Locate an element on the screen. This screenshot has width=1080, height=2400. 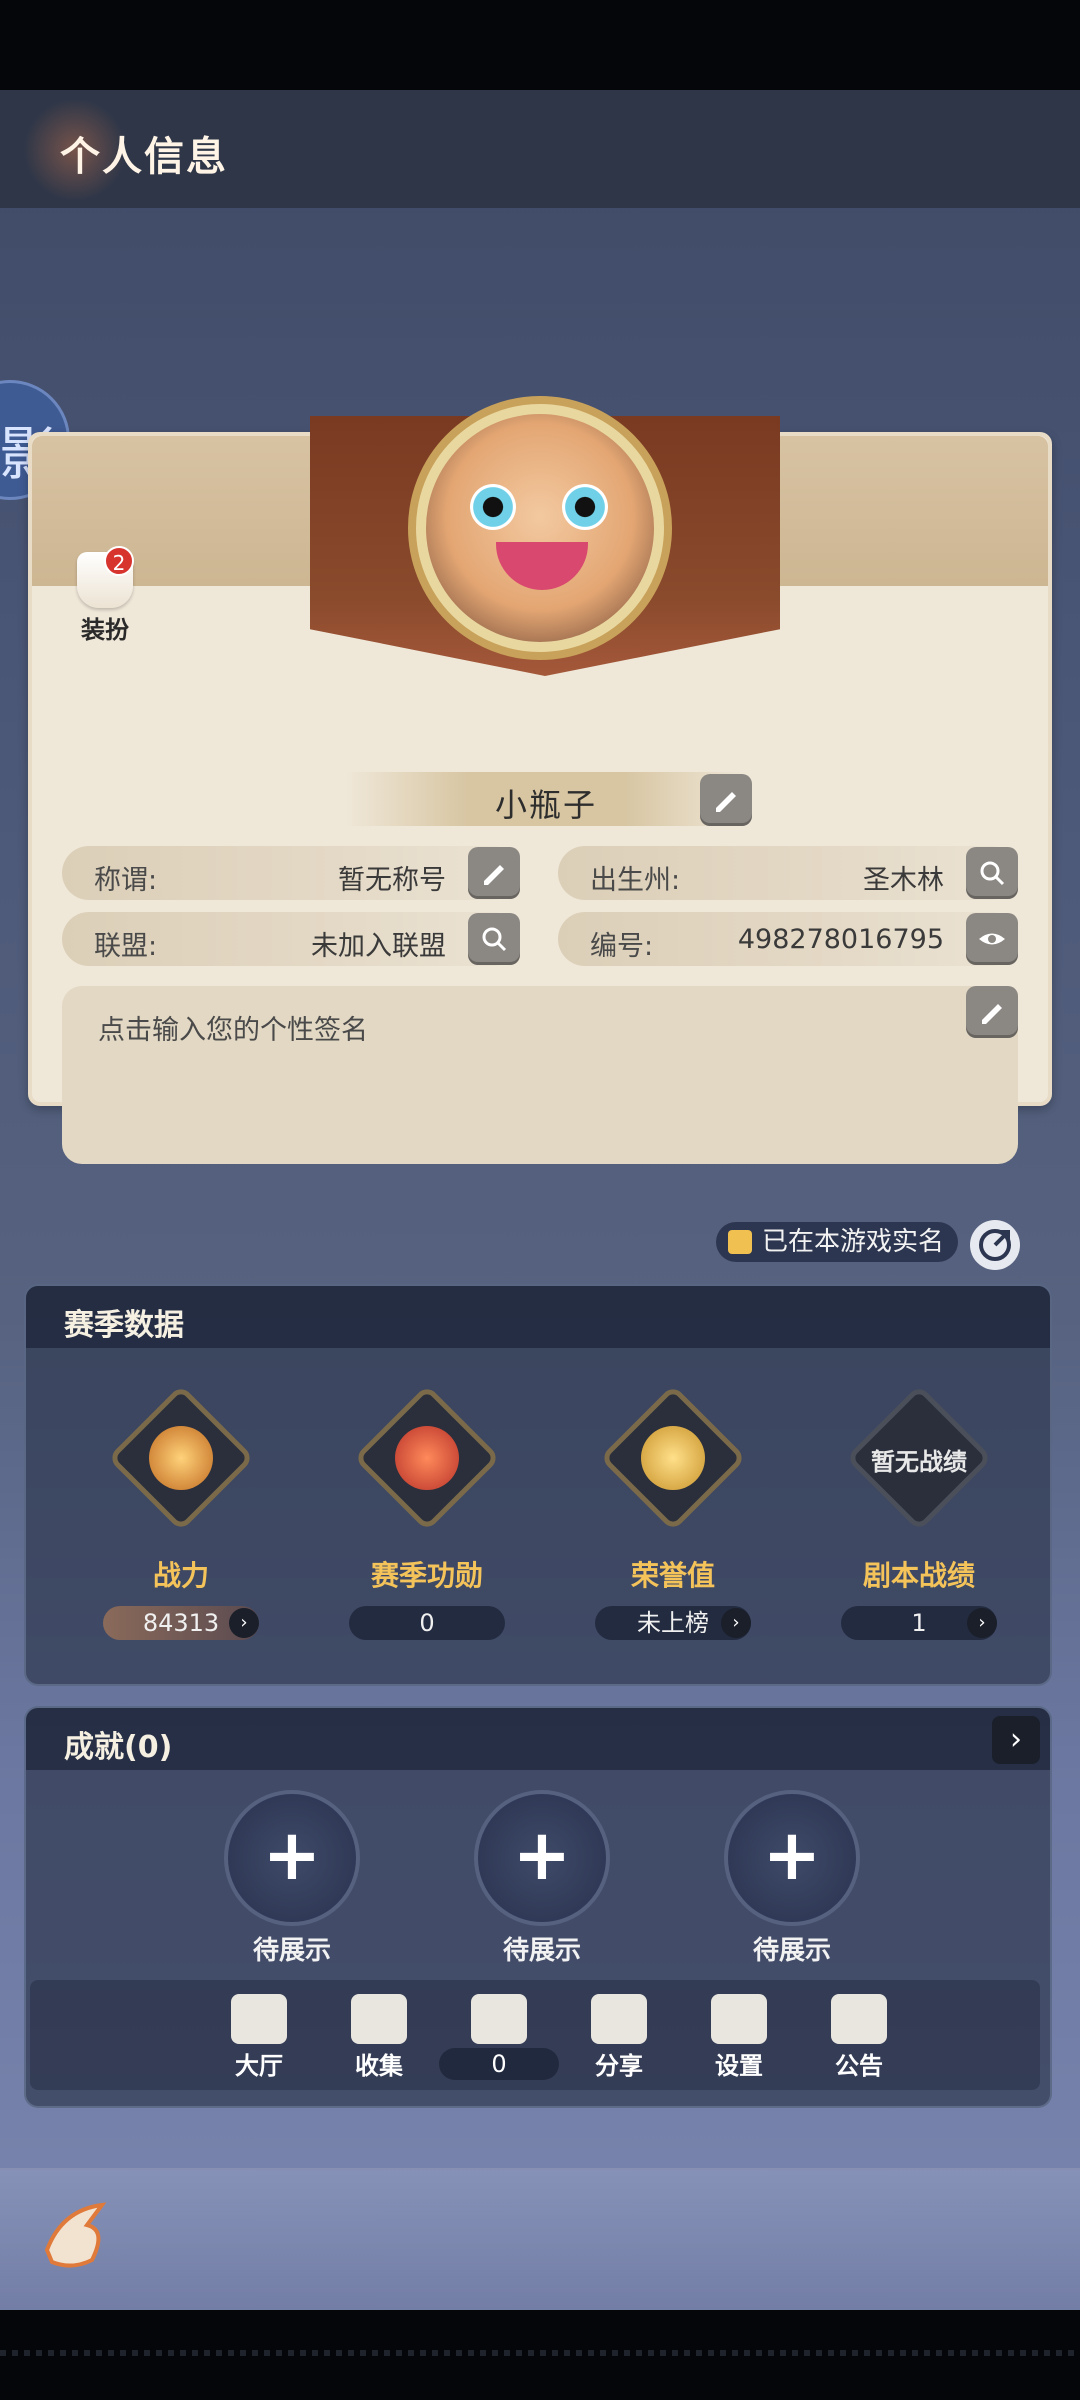
share-profile-button is located at coordinates (995, 1245).